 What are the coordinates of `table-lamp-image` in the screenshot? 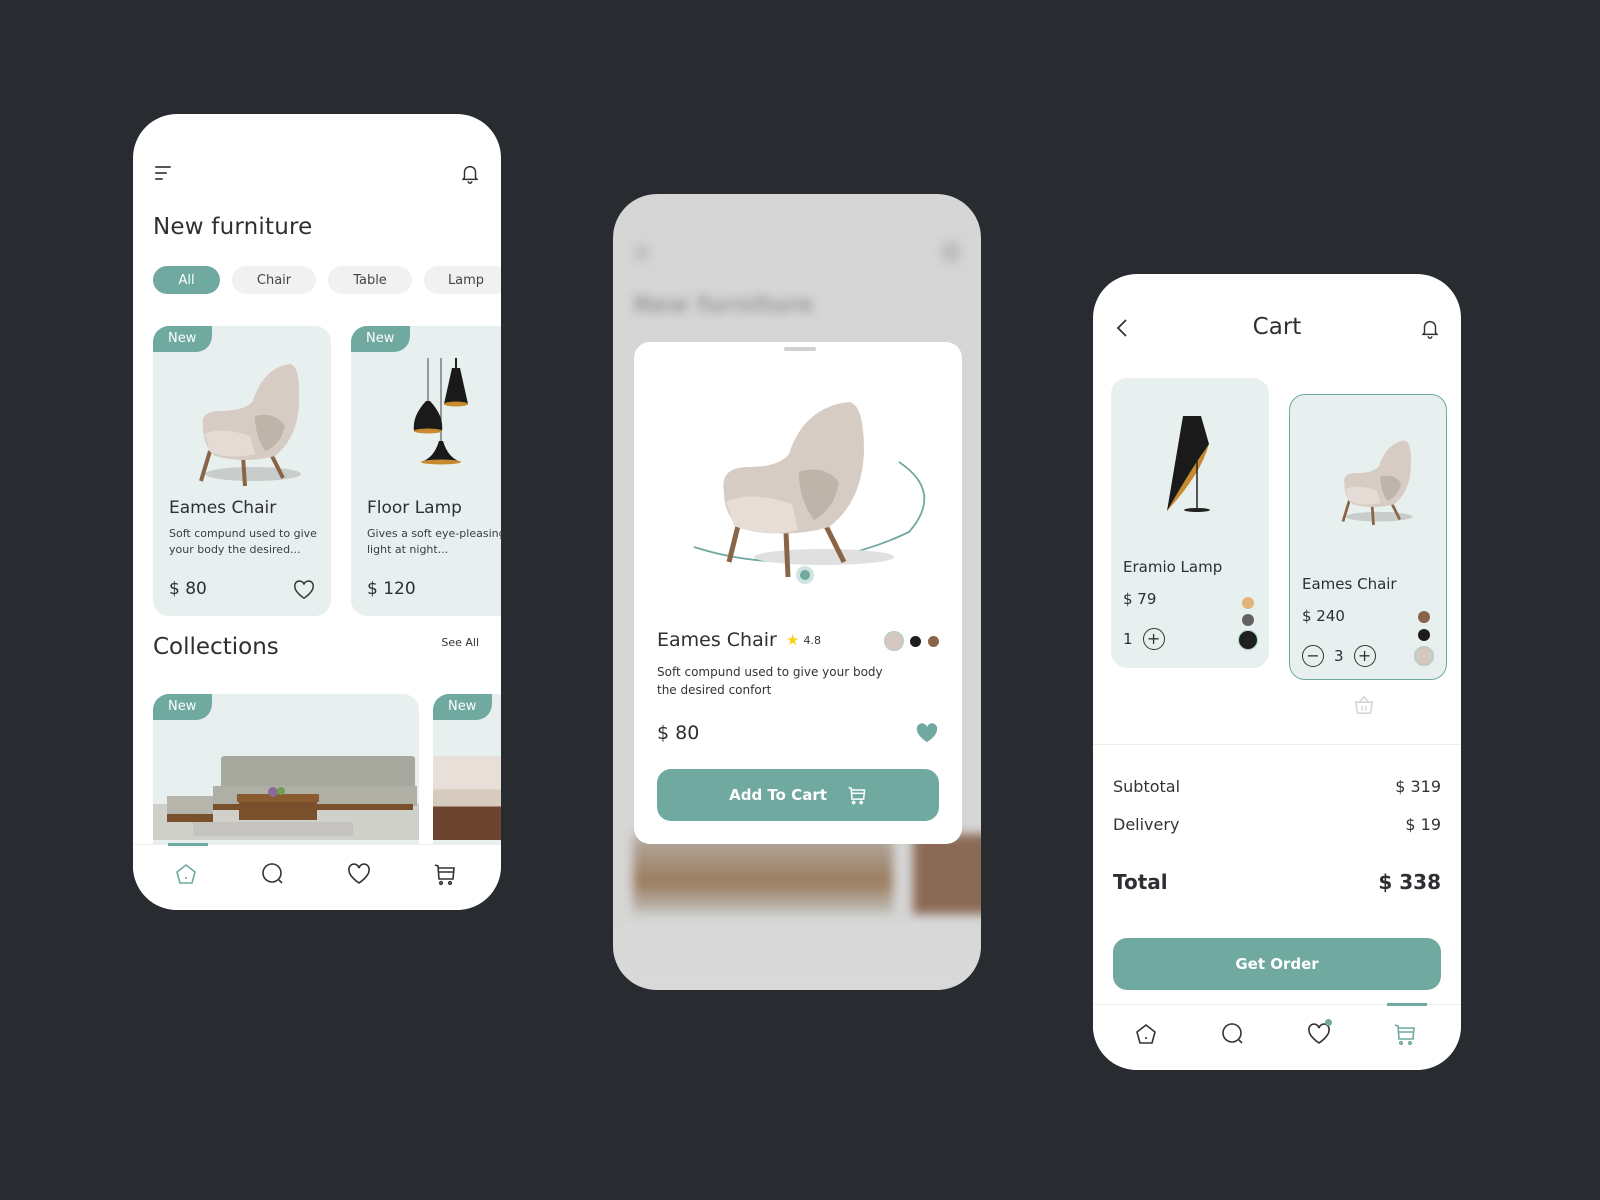 It's located at (1188, 464).